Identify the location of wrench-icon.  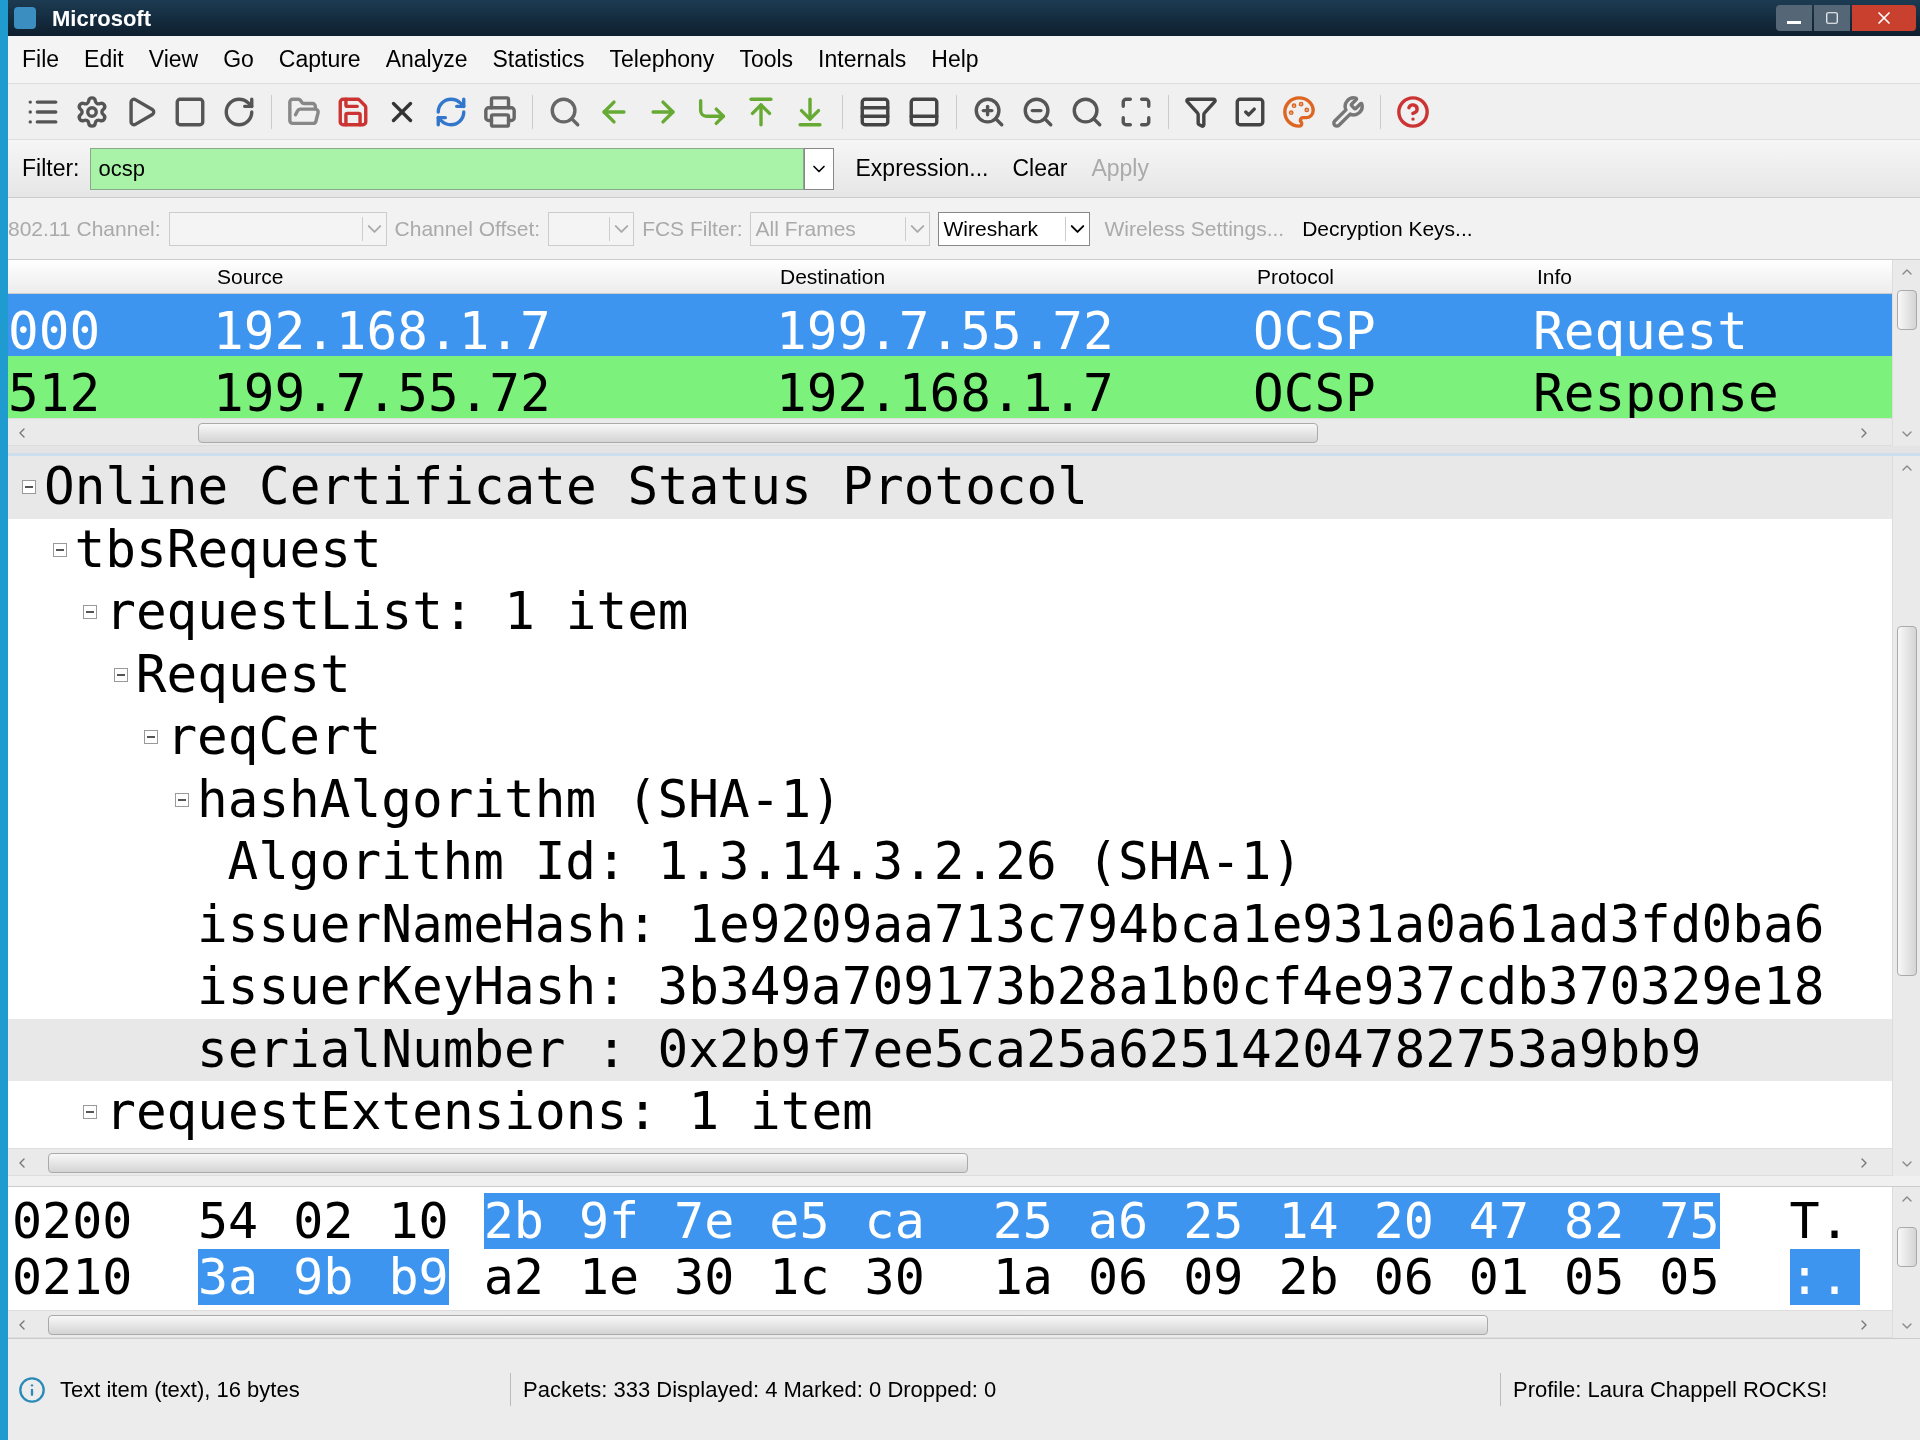
(1348, 111).